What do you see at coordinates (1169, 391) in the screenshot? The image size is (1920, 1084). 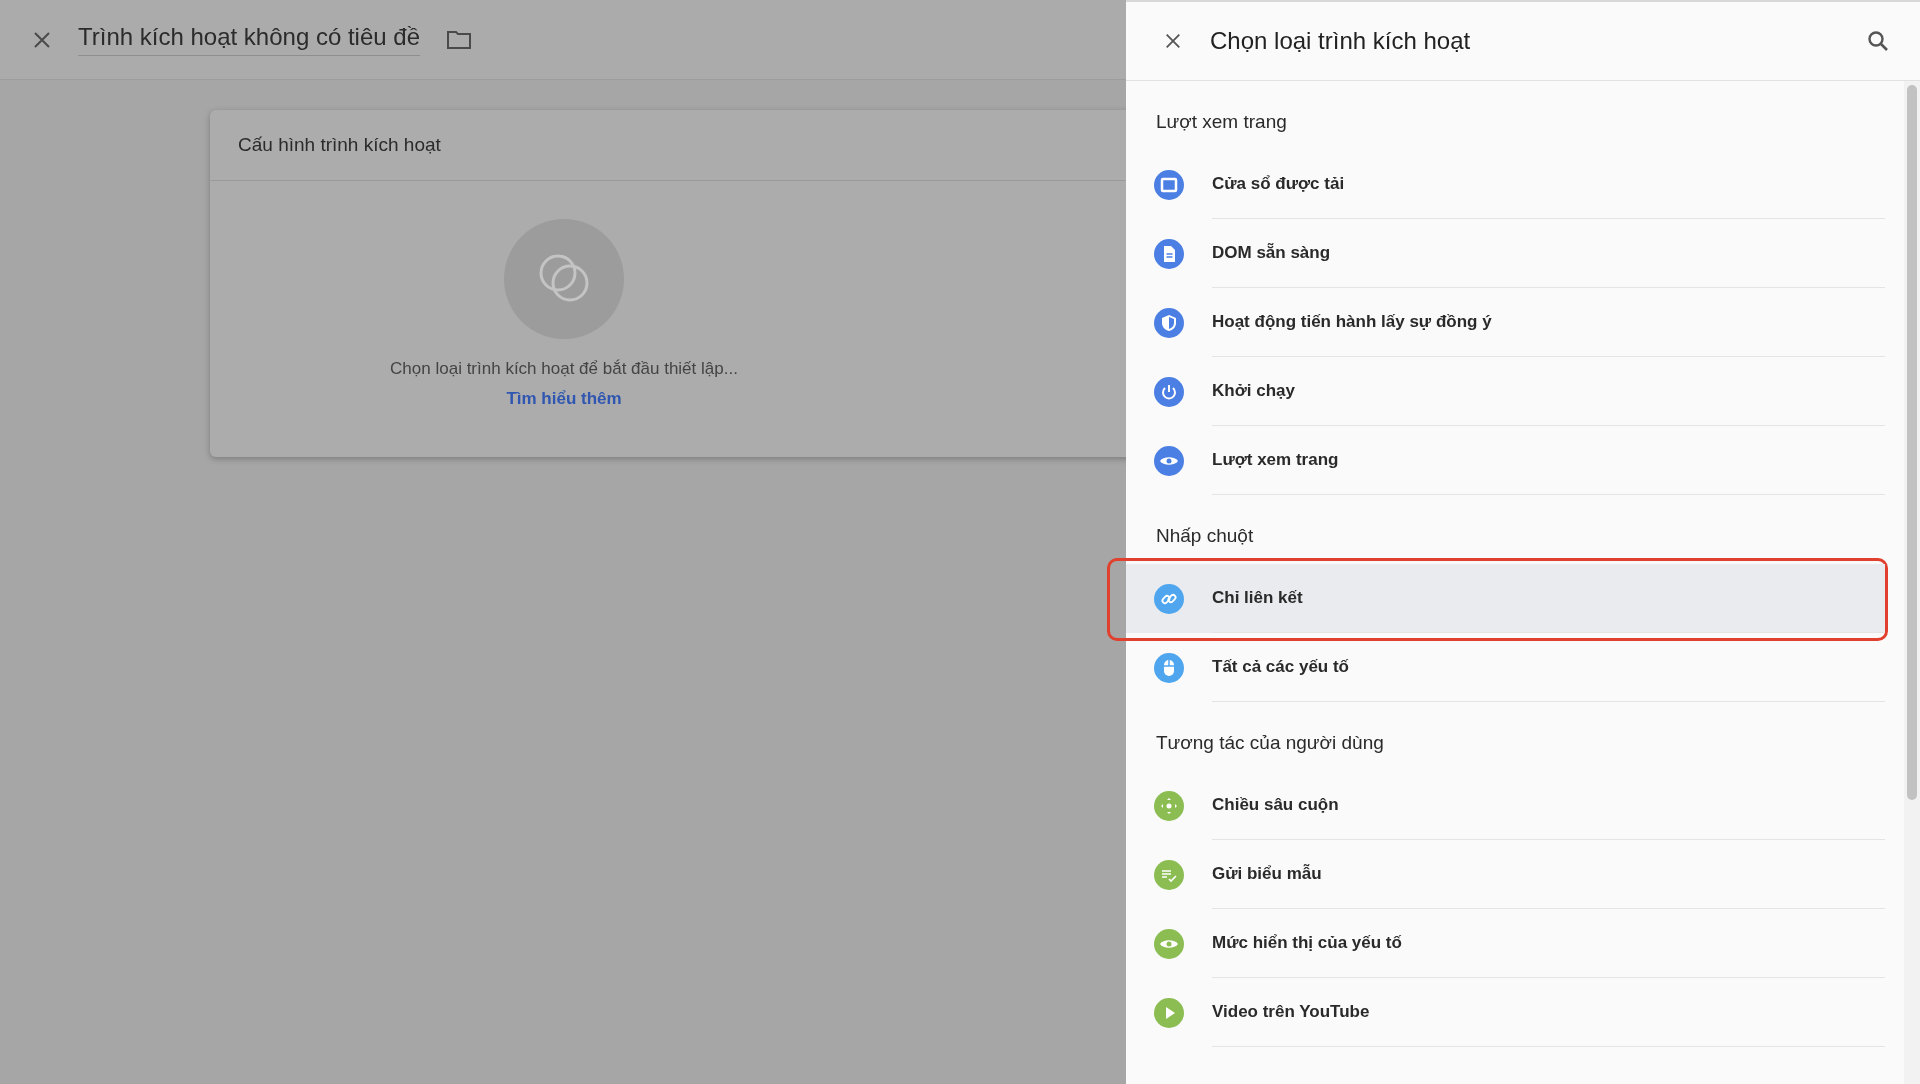 I see `power-icon` at bounding box center [1169, 391].